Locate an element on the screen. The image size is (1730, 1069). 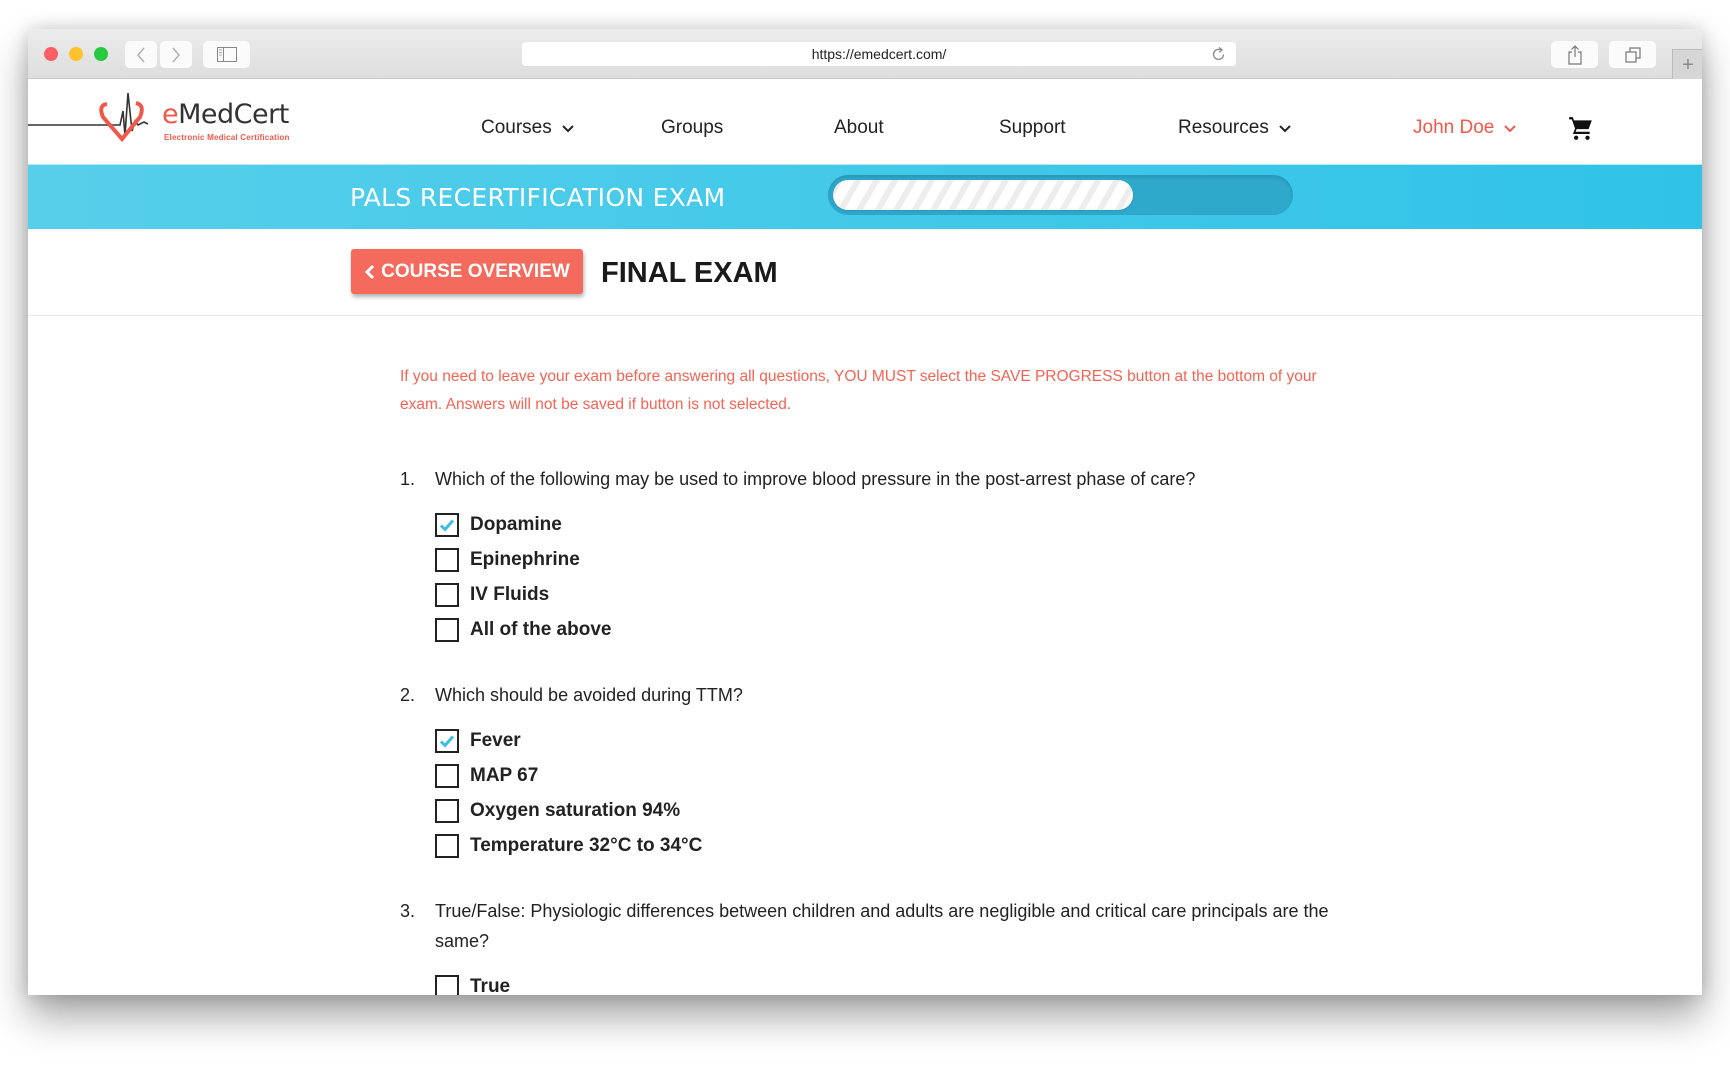
exam-title: PALS RECERTIFICATION EXAM is located at coordinates (538, 197).